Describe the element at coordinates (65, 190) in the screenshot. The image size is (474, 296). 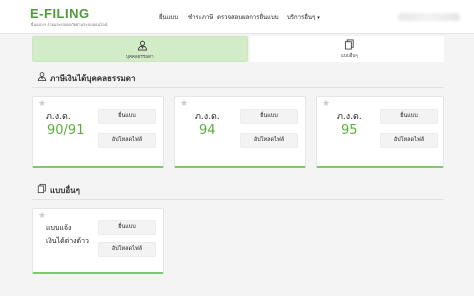
I see `section-title-other-forms: แบบอื่นๆ` at that location.